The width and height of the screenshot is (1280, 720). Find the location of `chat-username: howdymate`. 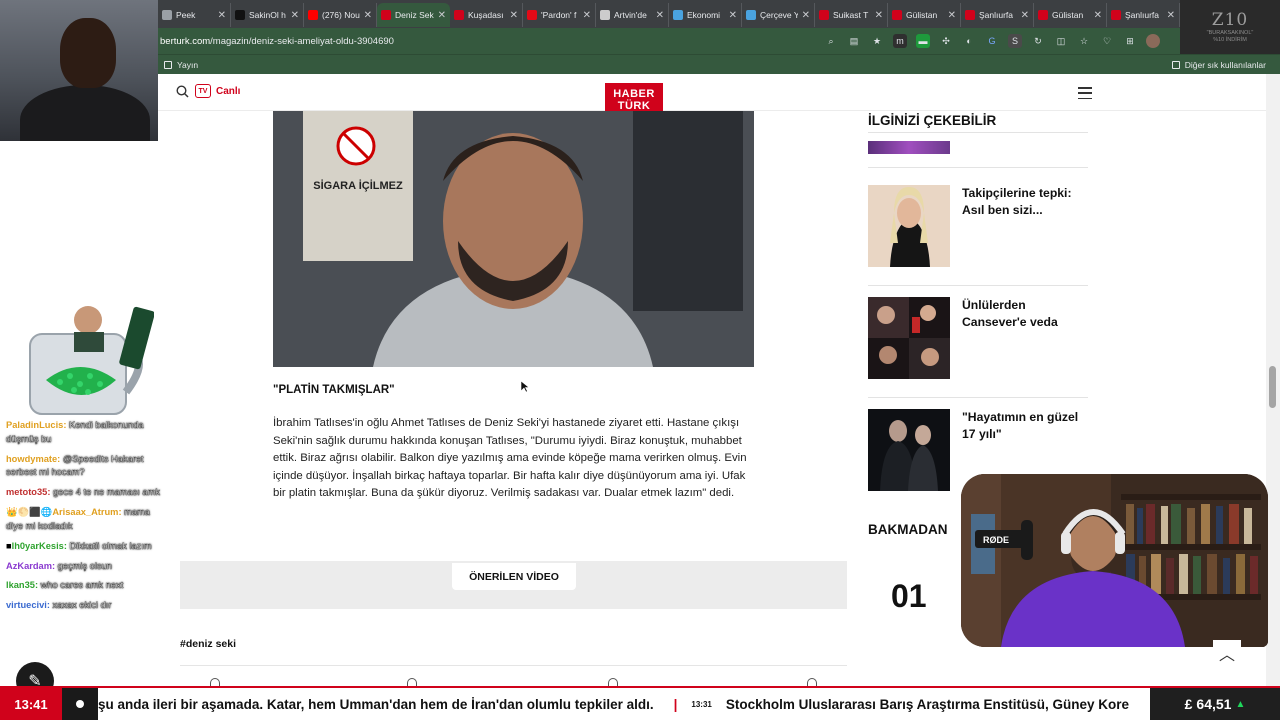

chat-username: howdymate is located at coordinates (31, 459).